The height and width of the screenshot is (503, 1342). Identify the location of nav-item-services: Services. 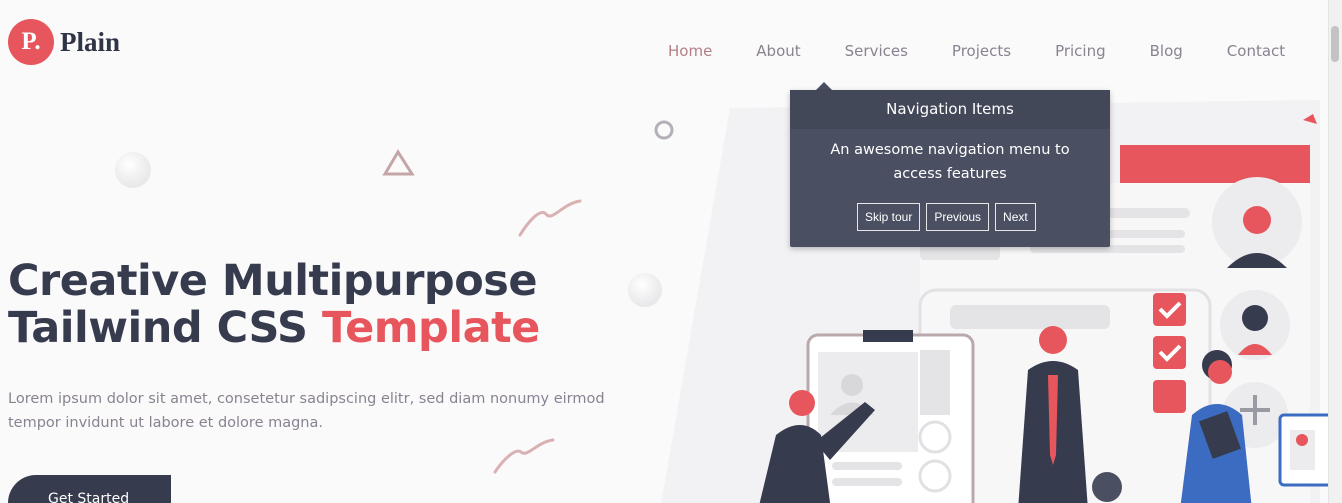
(876, 51).